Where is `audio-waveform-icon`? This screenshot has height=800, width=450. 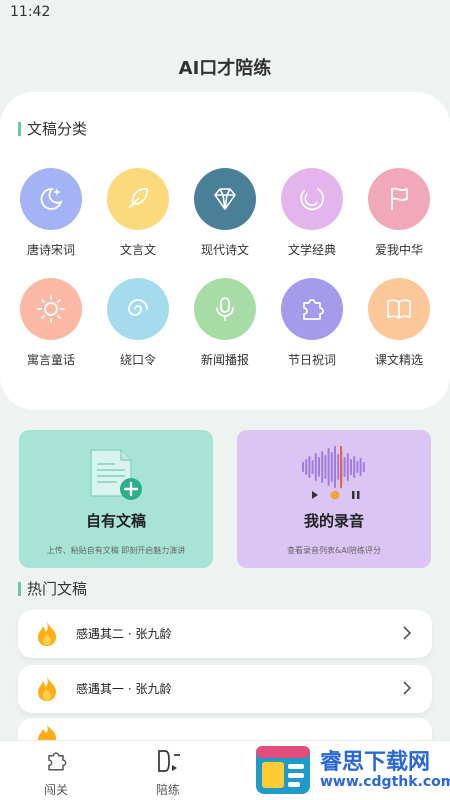
audio-waveform-icon is located at coordinates (333, 473).